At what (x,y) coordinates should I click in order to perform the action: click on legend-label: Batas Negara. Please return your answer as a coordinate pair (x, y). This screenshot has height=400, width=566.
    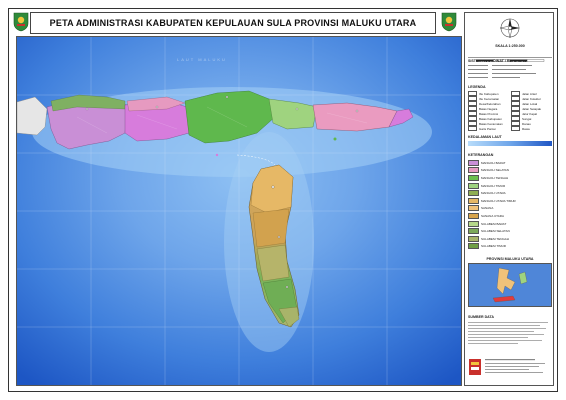
    Looking at the image, I should click on (488, 108).